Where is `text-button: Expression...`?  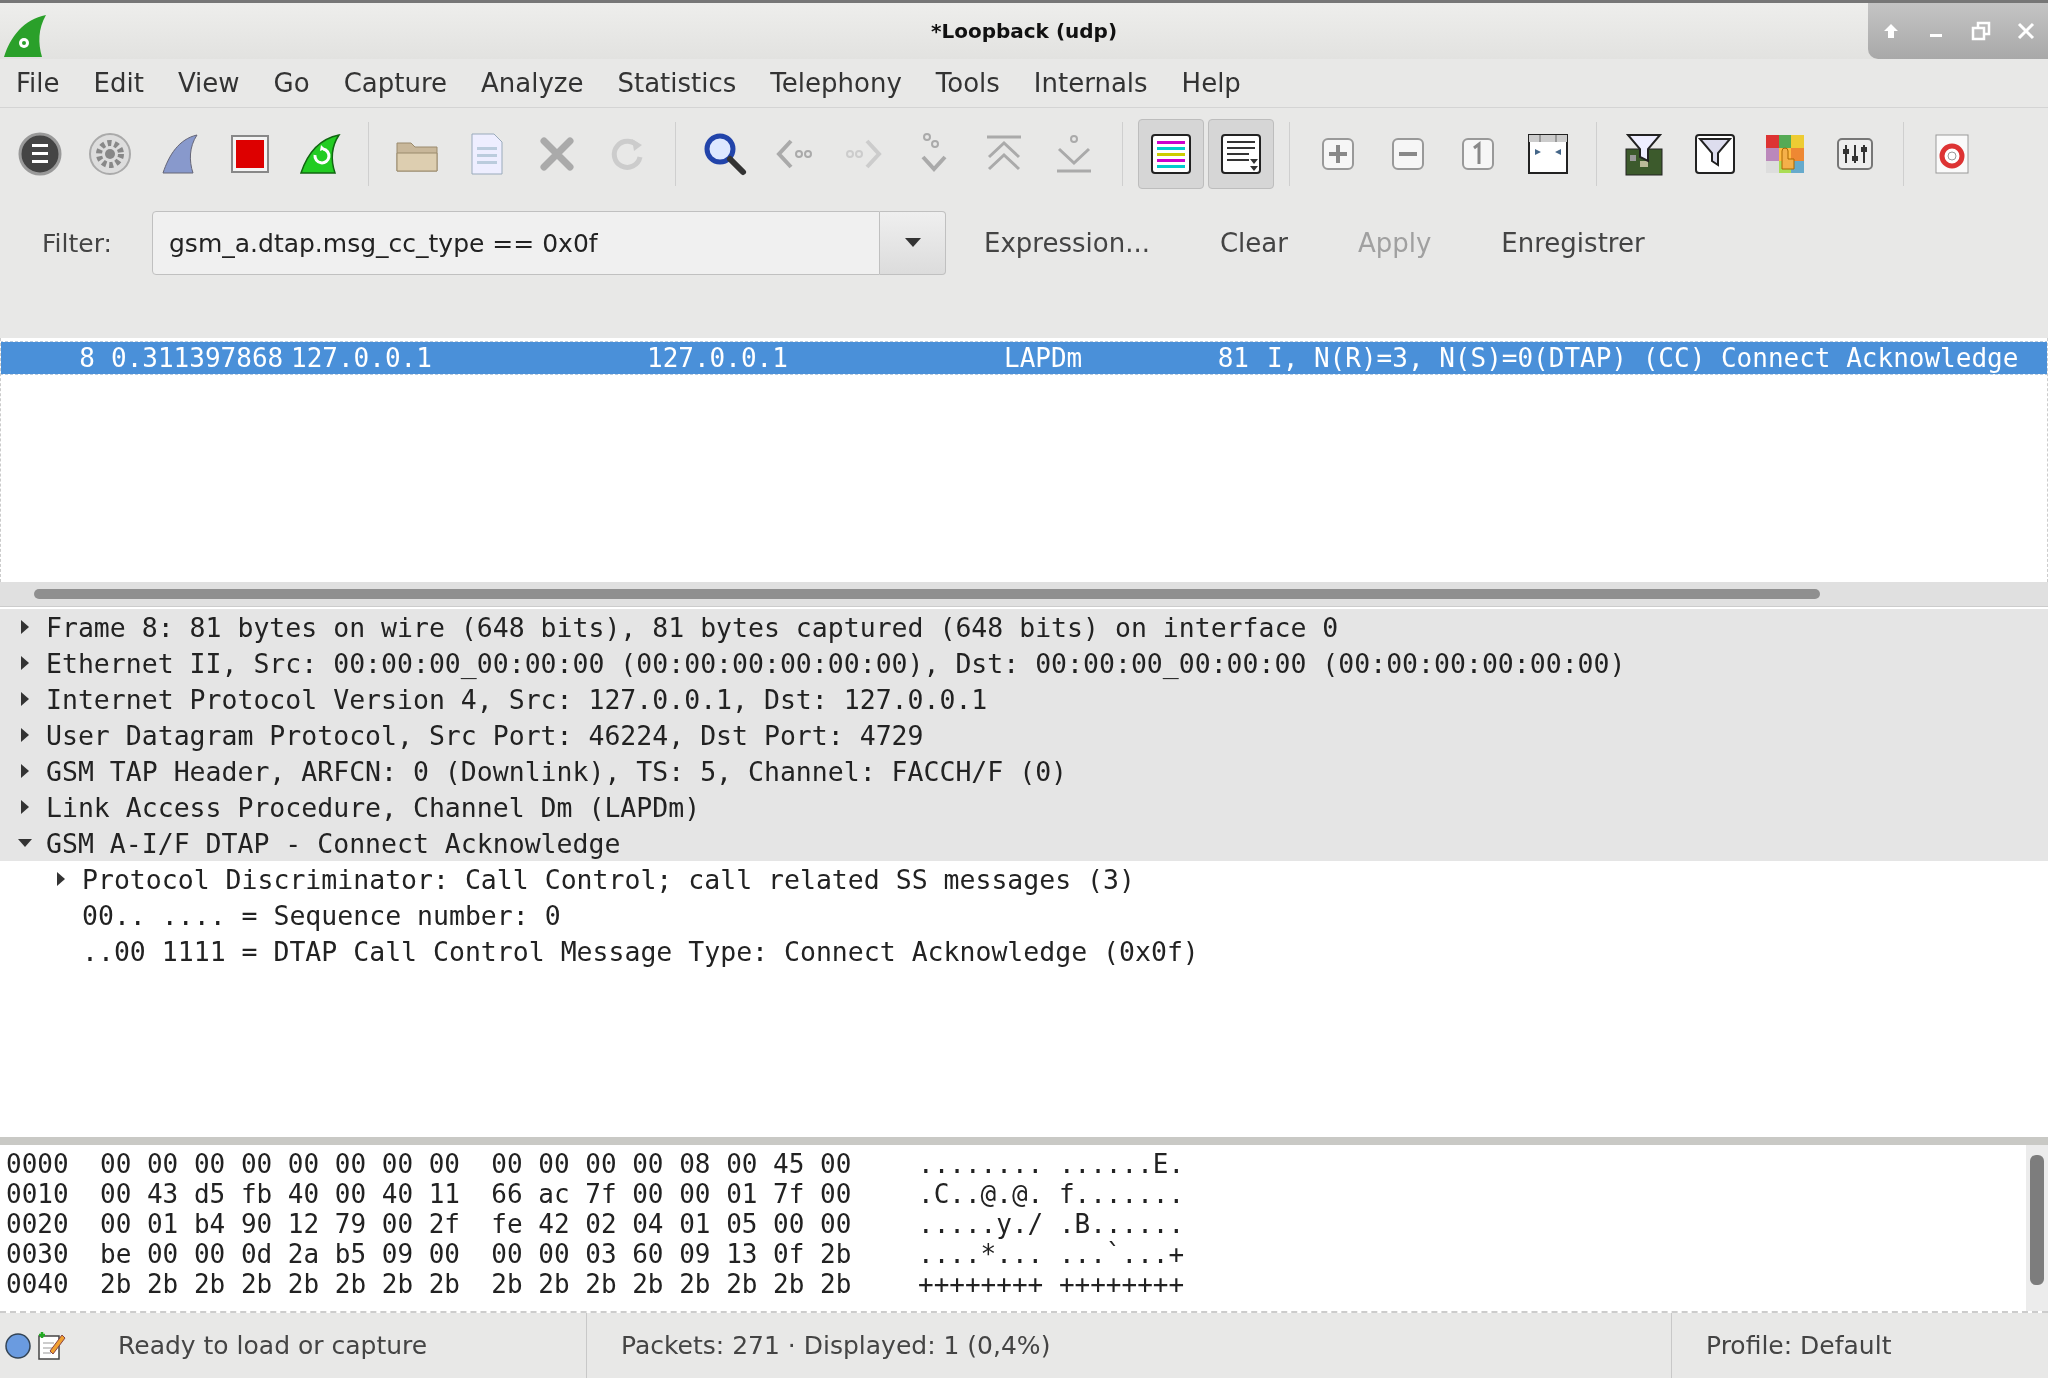 text-button: Expression... is located at coordinates (1067, 243).